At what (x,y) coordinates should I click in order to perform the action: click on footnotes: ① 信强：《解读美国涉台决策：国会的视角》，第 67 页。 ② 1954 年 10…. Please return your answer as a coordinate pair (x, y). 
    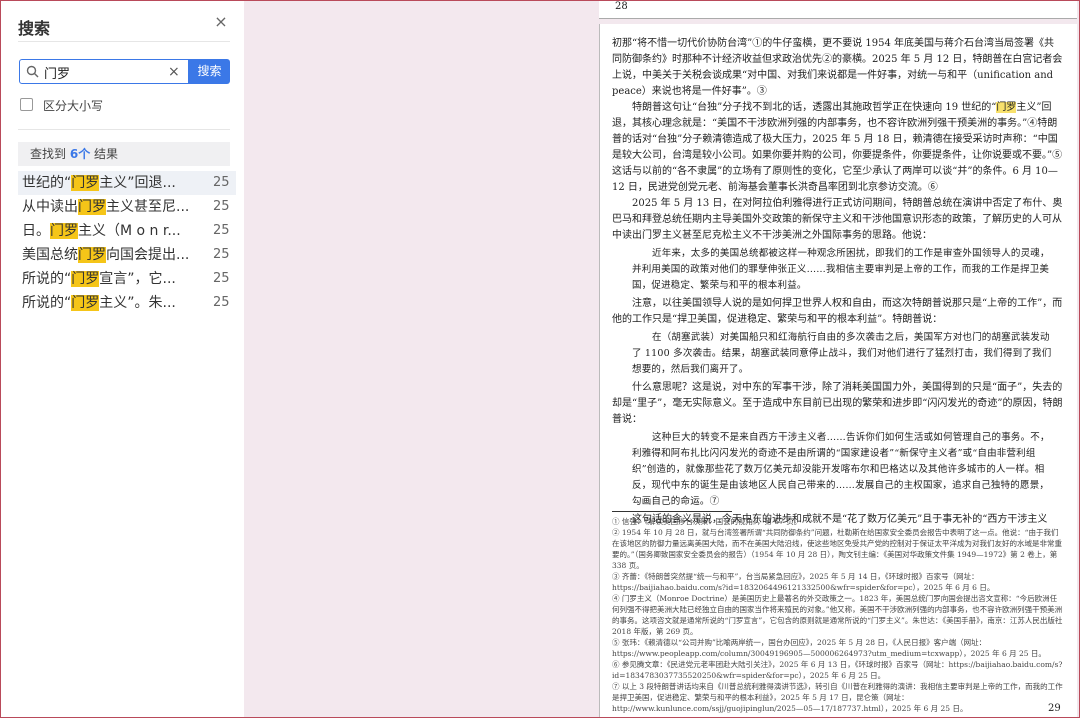
    Looking at the image, I should click on (838, 615).